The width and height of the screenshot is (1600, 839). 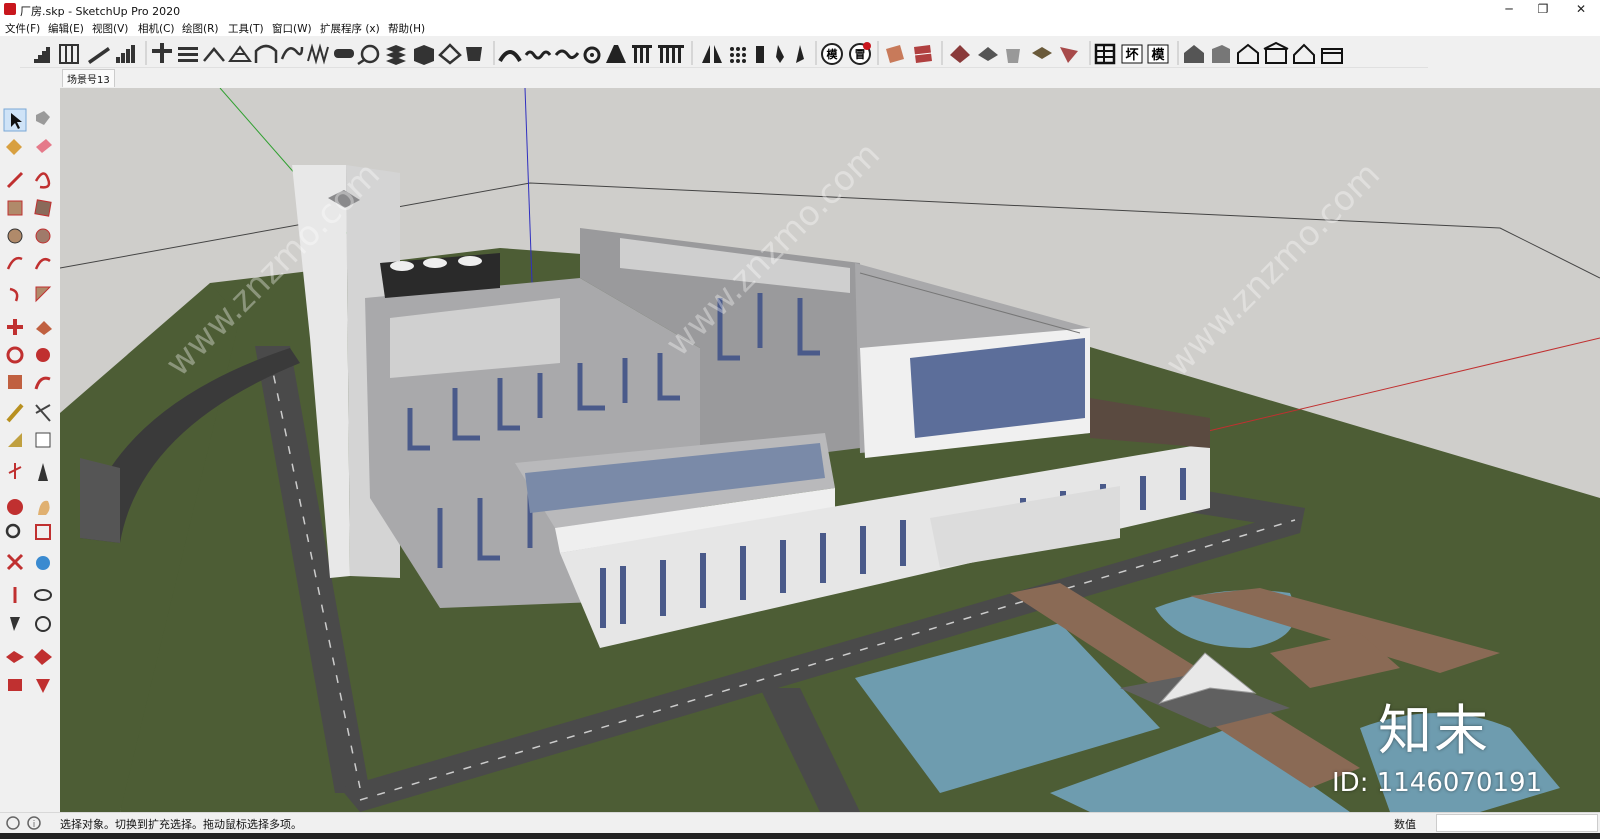 What do you see at coordinates (15, 208) in the screenshot?
I see `rectangle-tool` at bounding box center [15, 208].